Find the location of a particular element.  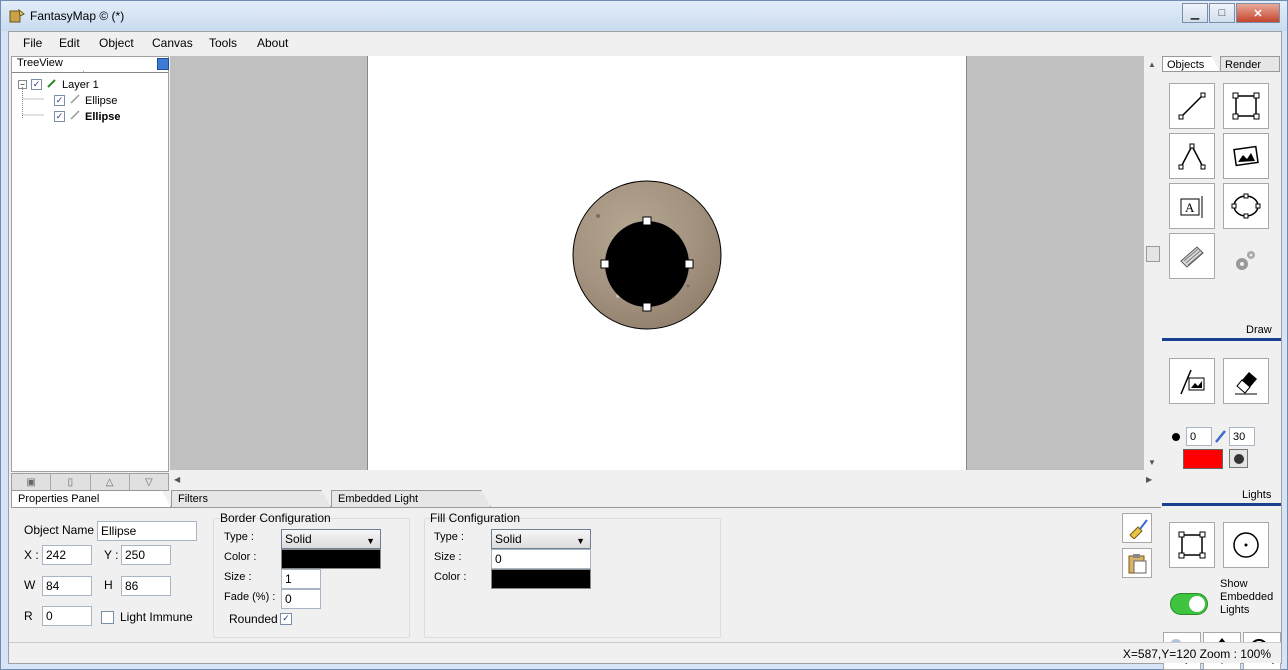

paste-style-button is located at coordinates (1137, 563).